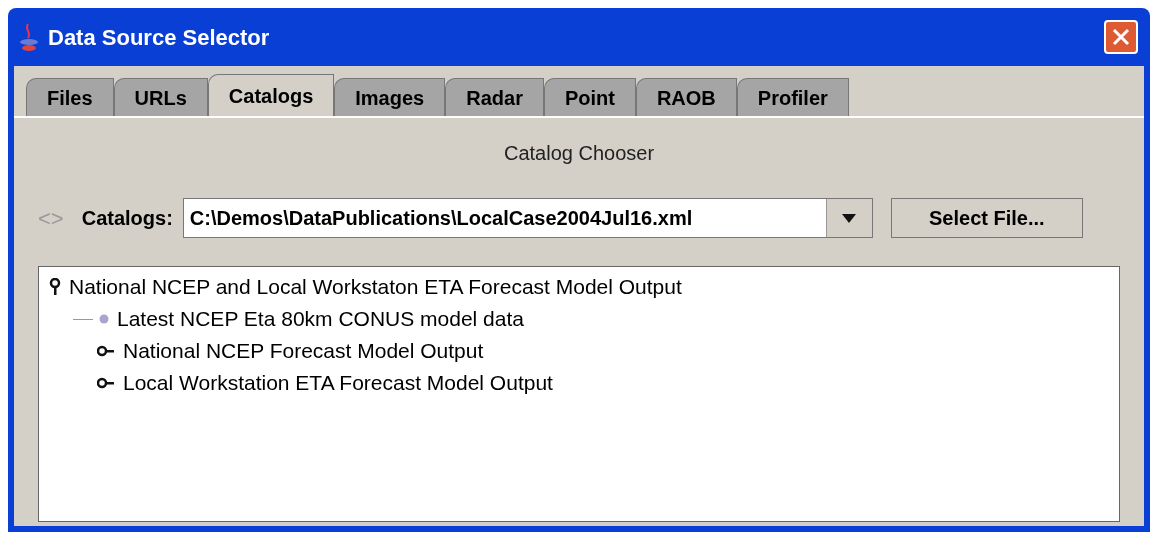  What do you see at coordinates (494, 97) in the screenshot?
I see `tab: Radar` at bounding box center [494, 97].